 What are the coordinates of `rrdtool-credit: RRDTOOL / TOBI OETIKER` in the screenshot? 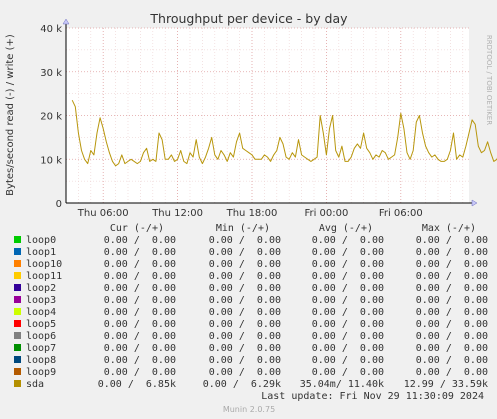 It's located at (489, 80).